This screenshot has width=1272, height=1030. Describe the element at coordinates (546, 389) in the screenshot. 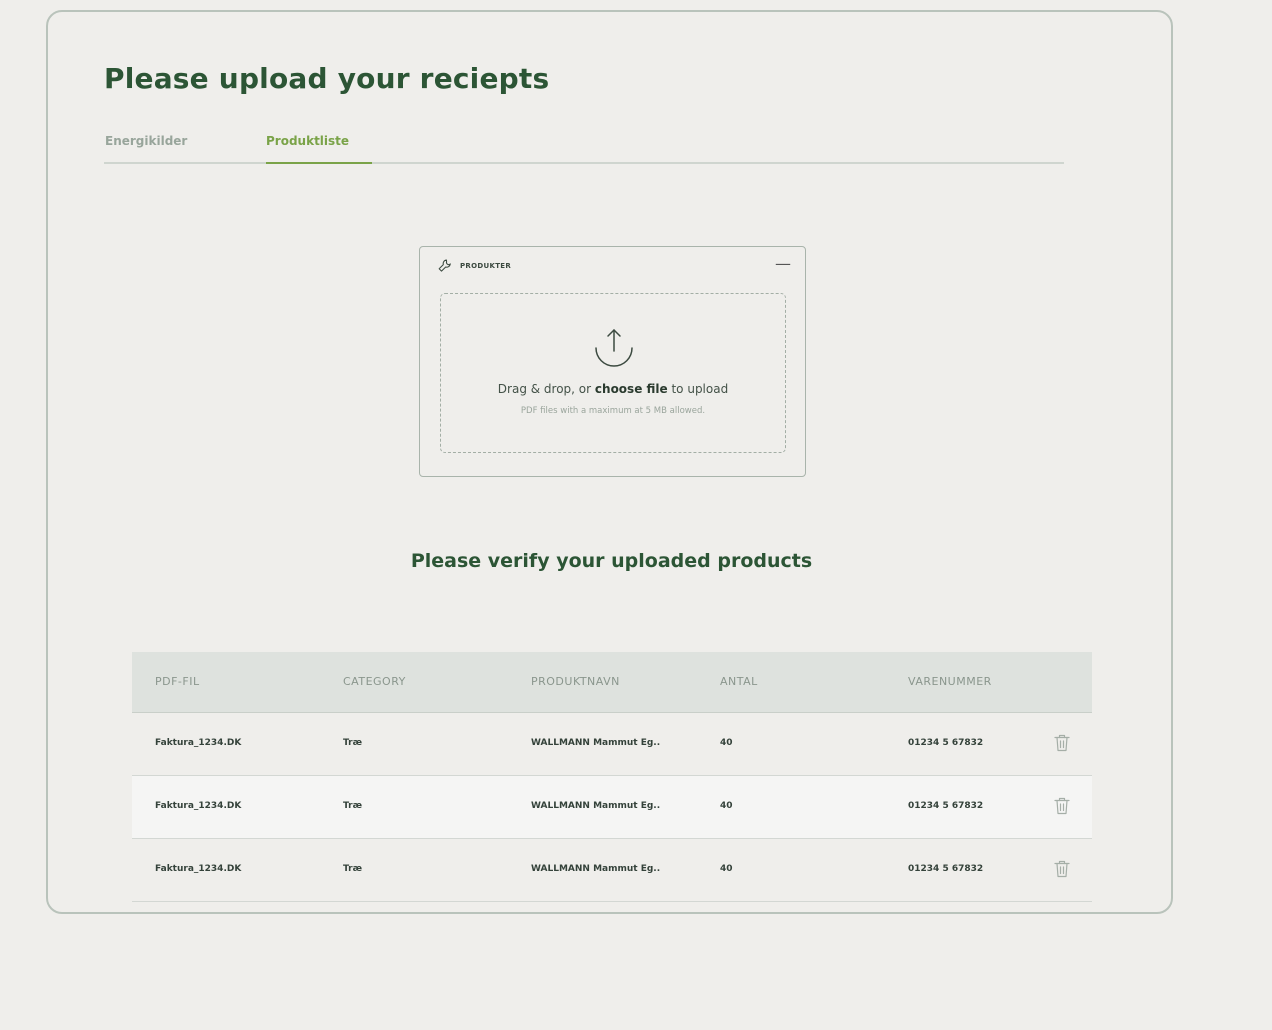

I see `drop-text-before: Drag & drop, or` at that location.